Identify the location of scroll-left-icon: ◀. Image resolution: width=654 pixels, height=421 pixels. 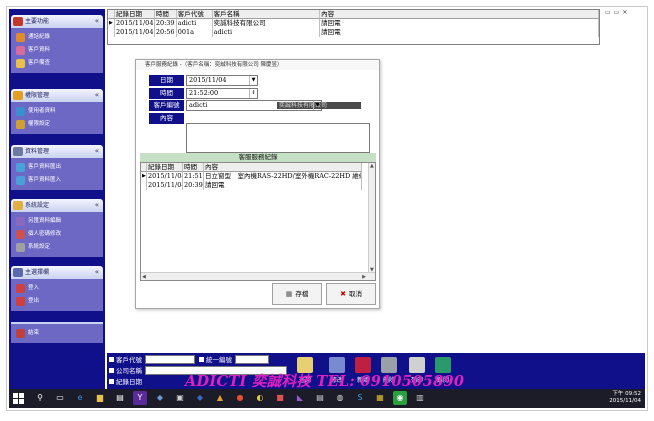
(144, 277).